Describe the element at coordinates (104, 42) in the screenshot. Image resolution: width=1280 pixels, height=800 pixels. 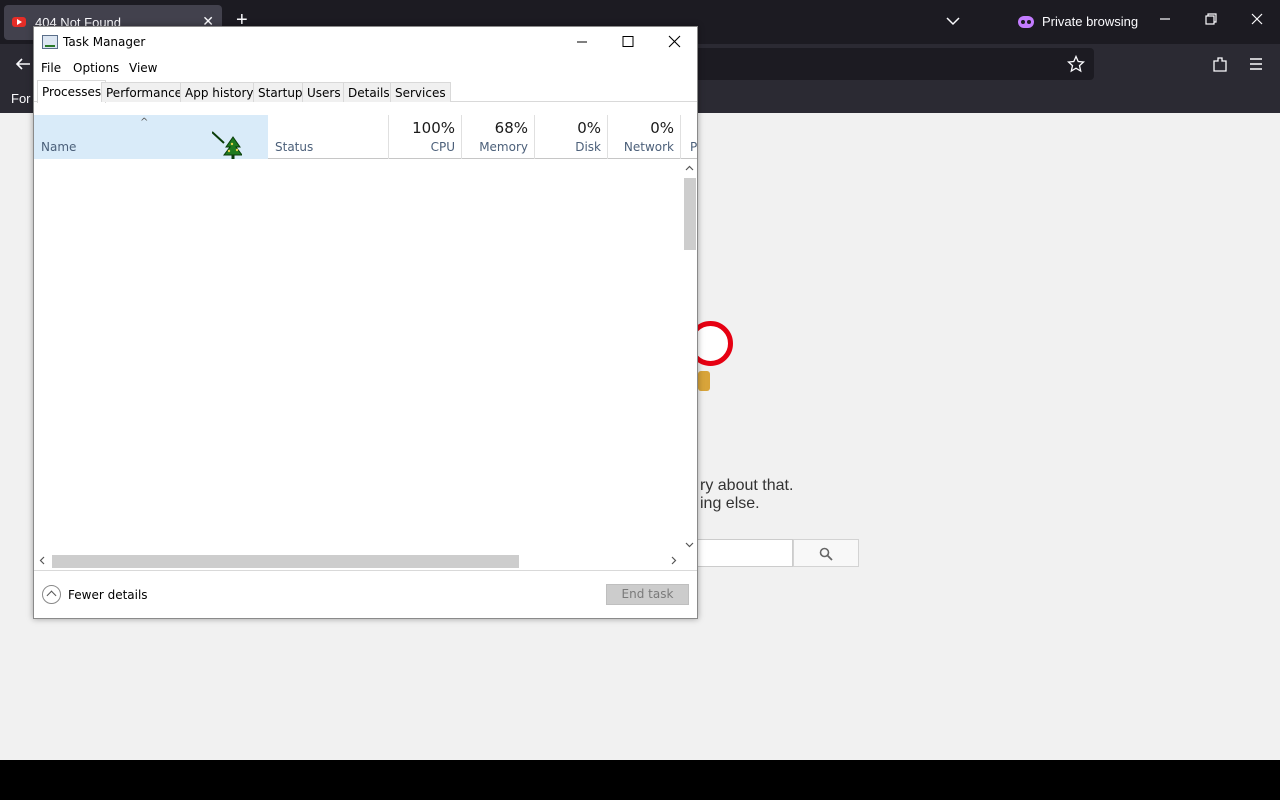
I see `task-manager-title: Task Manager` at that location.